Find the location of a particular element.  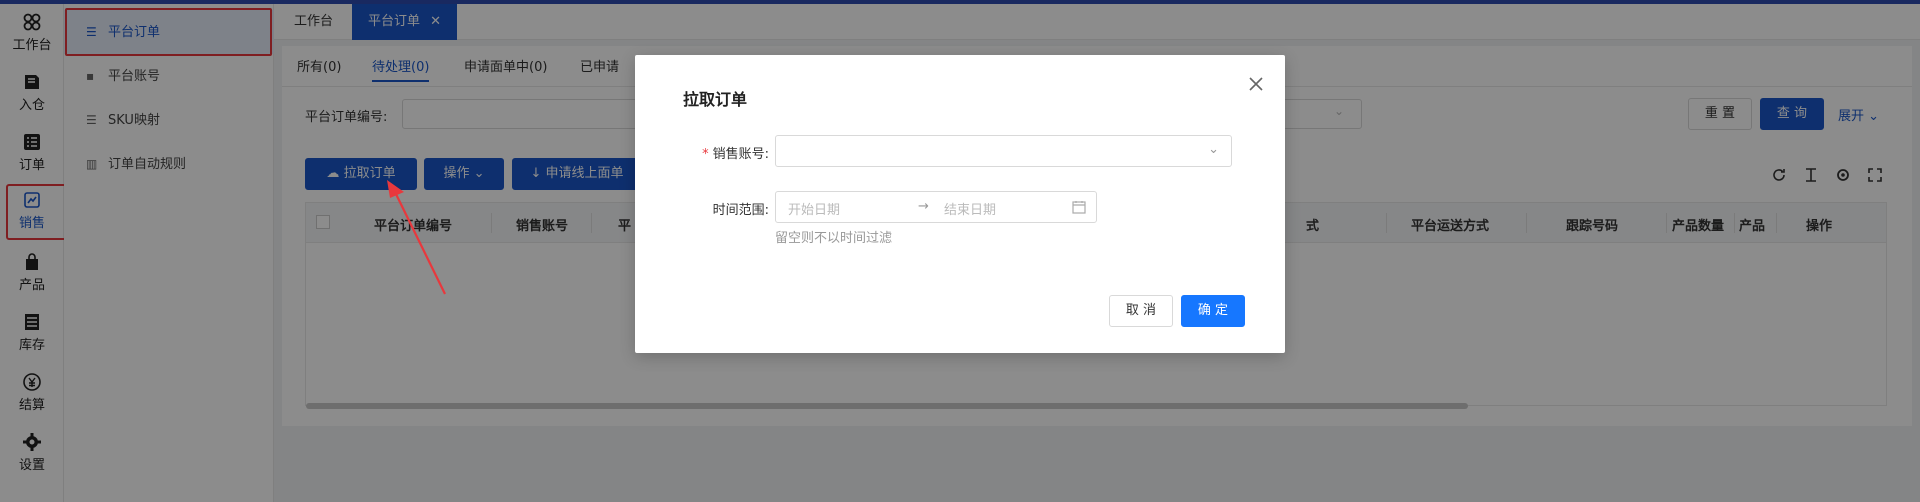

date-range-picker: 开始日期 → 结束日期 is located at coordinates (936, 207).